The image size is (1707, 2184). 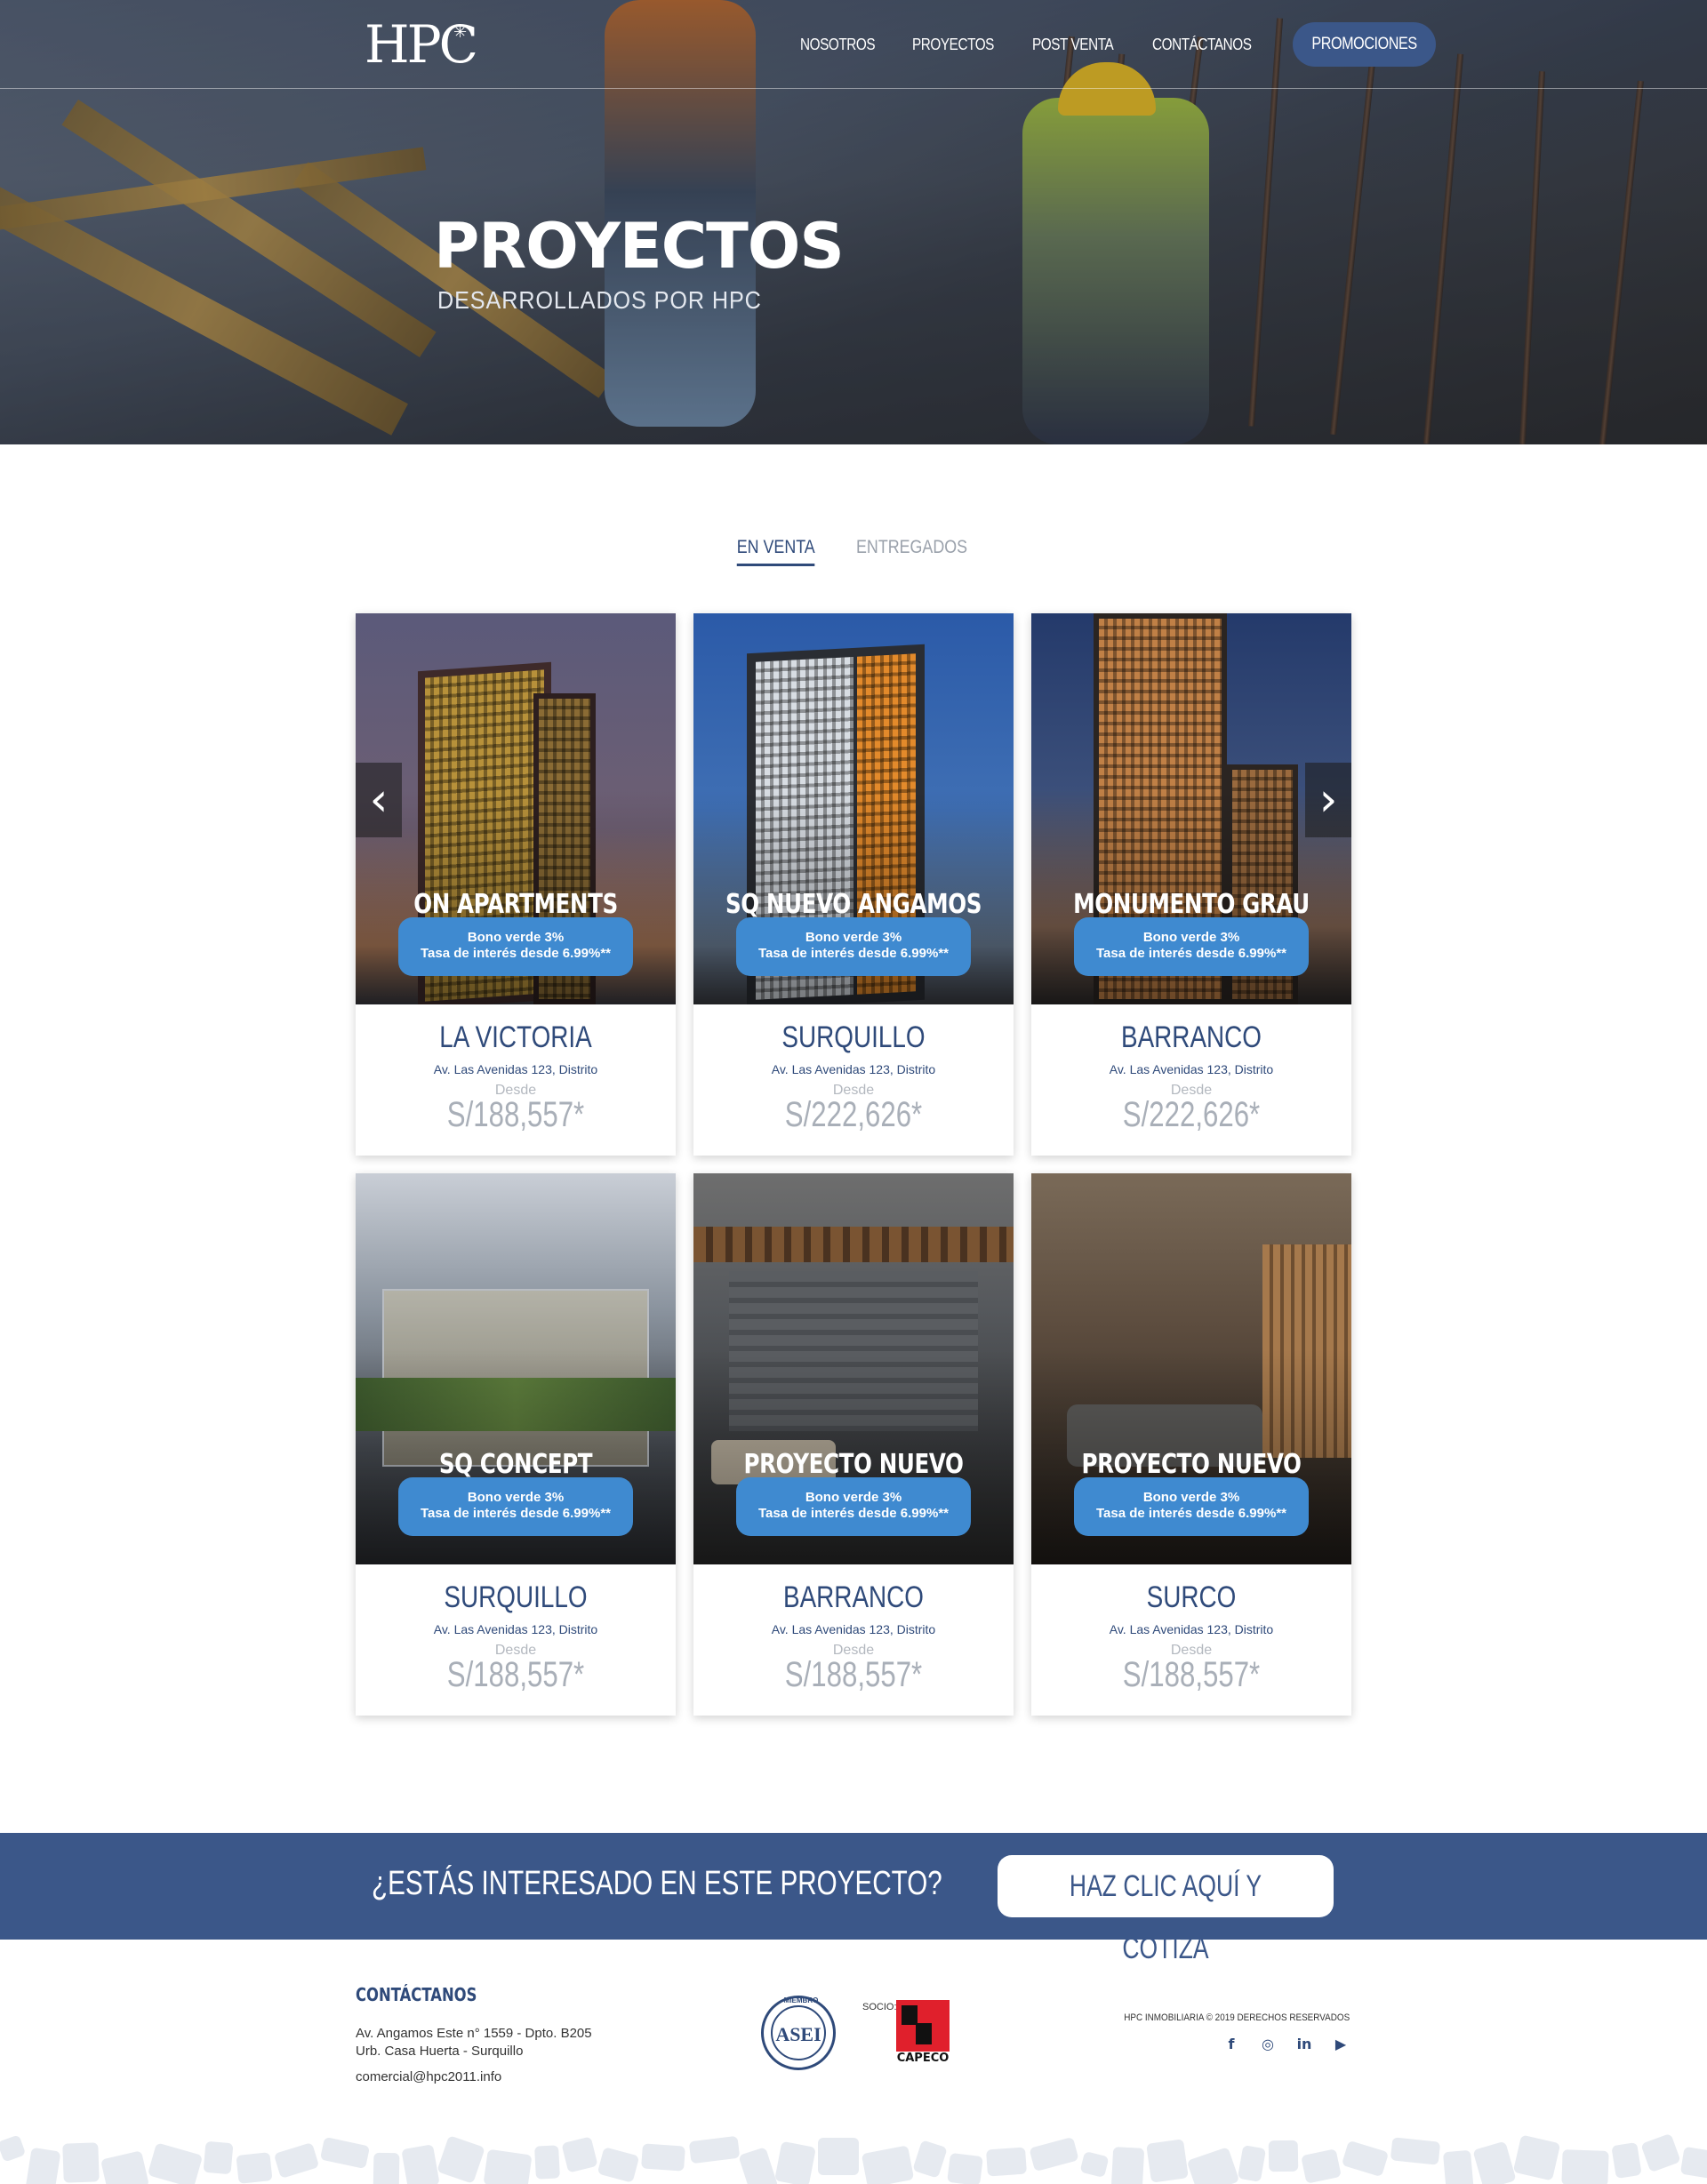 I want to click on tab-entregados: ENTREGADOS, so click(x=911, y=551).